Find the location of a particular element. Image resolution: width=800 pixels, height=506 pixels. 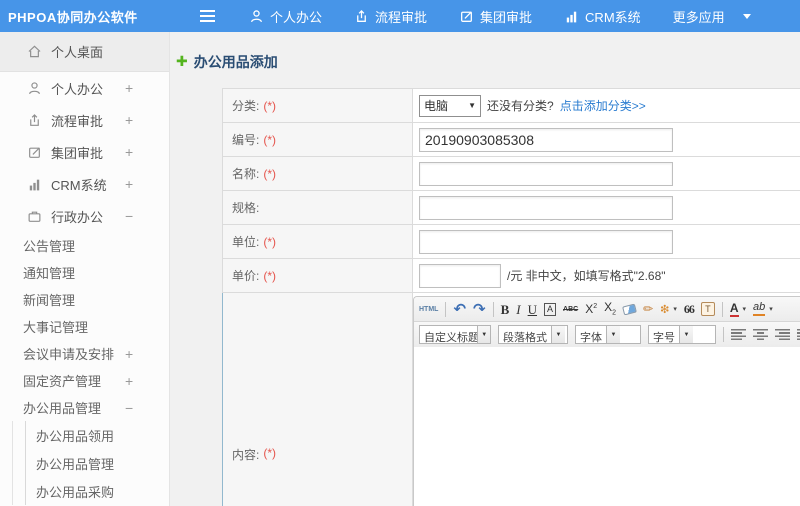

superscript-button: X2 is located at coordinates (591, 309).